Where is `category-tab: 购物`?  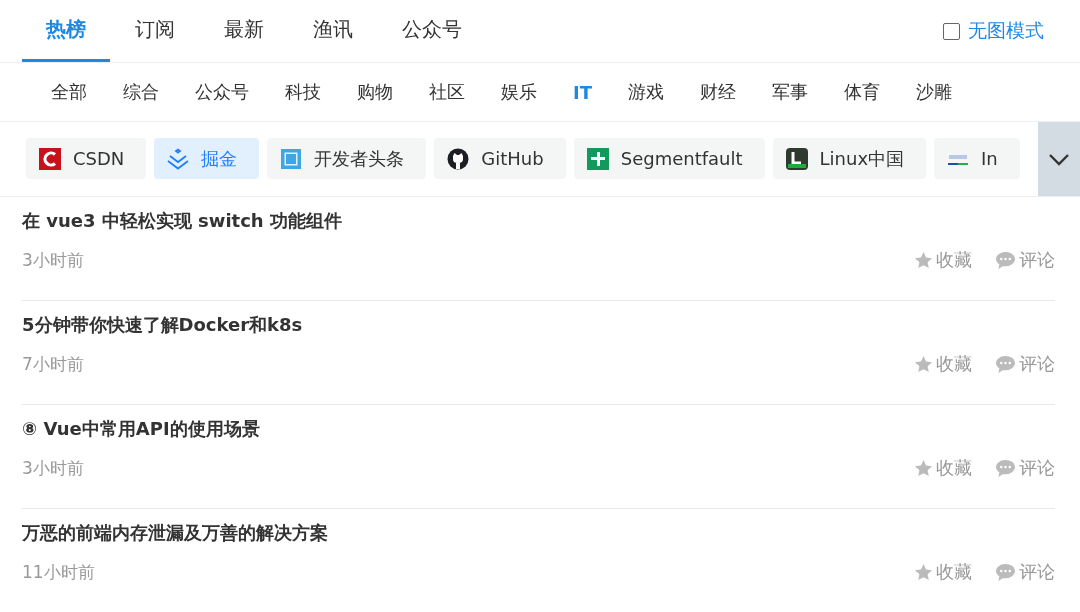 category-tab: 购物 is located at coordinates (375, 92).